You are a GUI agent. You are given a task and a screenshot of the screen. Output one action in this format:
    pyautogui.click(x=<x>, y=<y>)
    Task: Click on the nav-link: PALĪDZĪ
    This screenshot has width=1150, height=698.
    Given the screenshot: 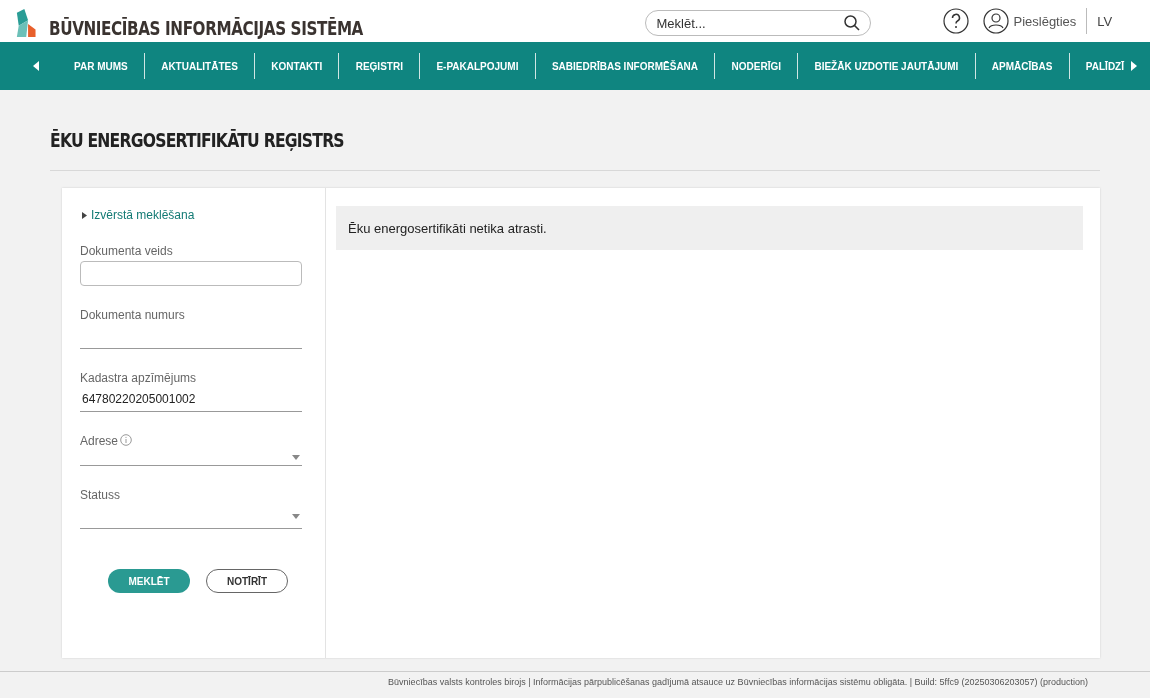 What is the action you would take?
    pyautogui.click(x=1107, y=66)
    